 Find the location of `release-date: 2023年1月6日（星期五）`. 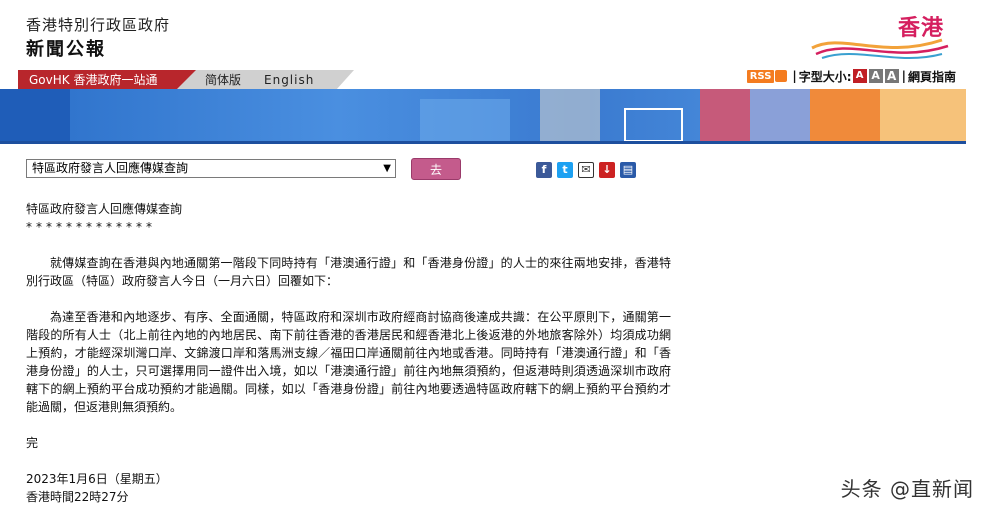

release-date: 2023年1月6日（星期五） is located at coordinates (97, 479).